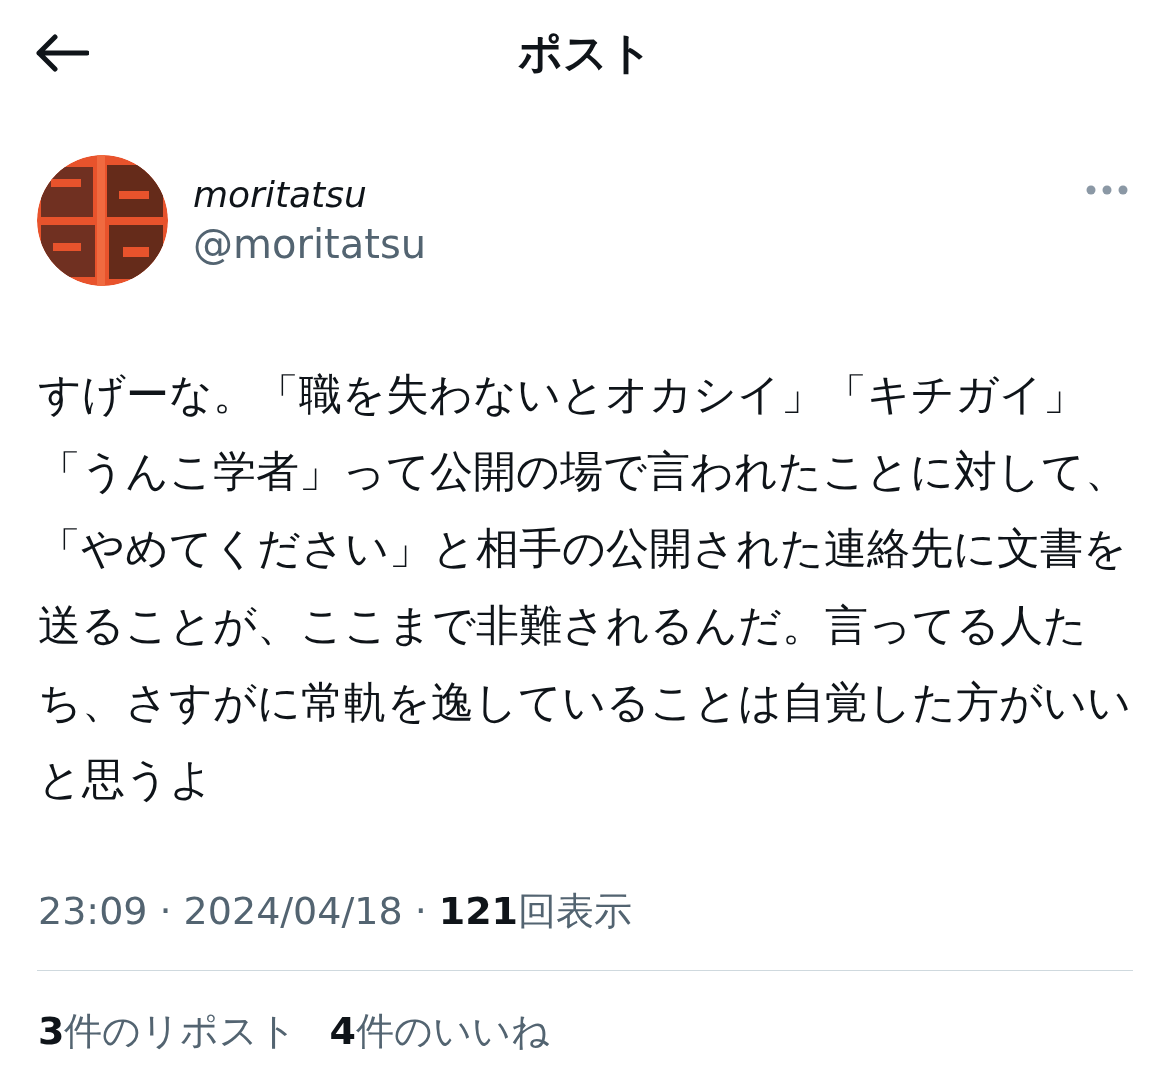  I want to click on back-arrow-icon, so click(62, 53).